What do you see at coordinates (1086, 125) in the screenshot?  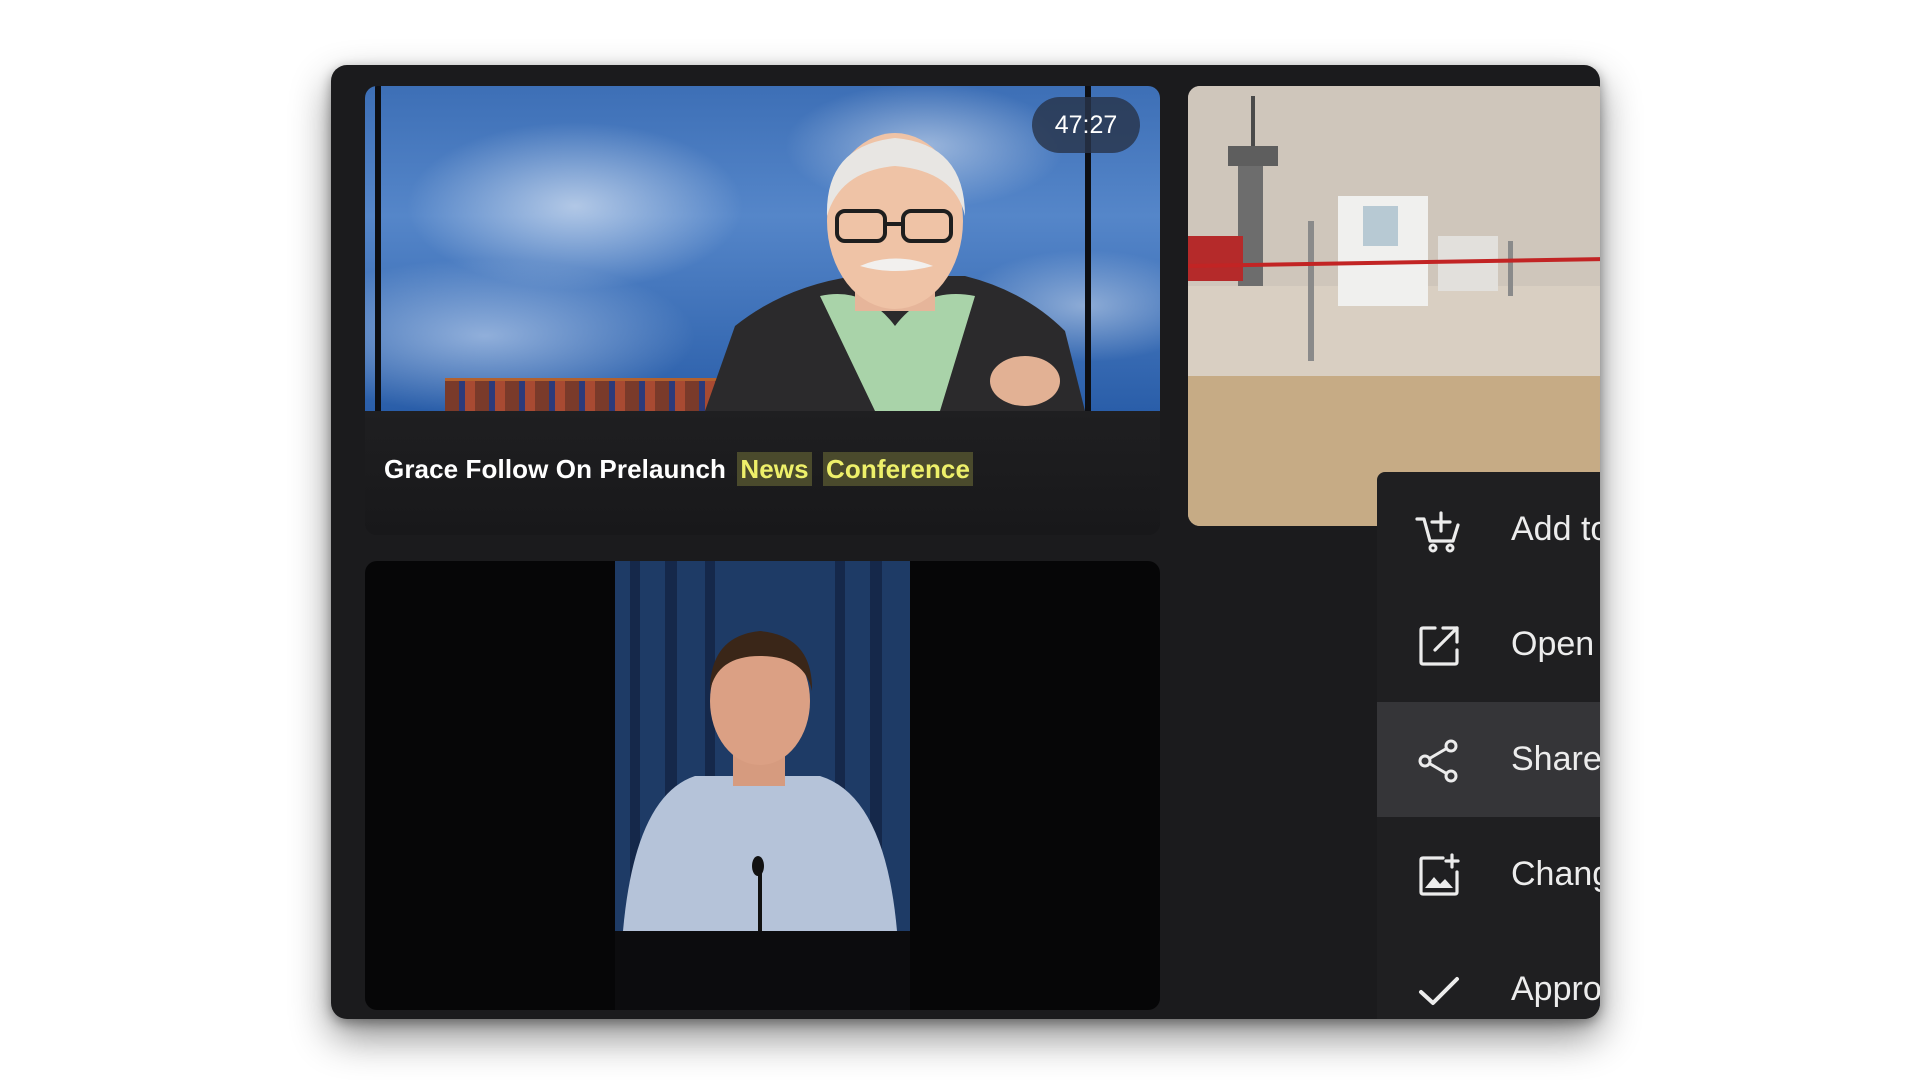 I see `duration-badge: 47:27` at bounding box center [1086, 125].